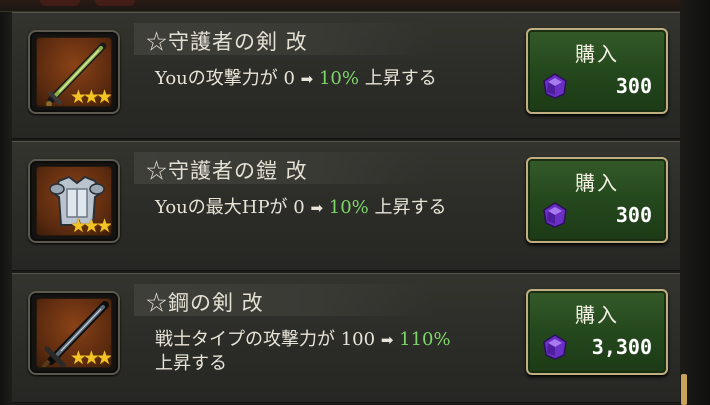  I want to click on item-description: Youの攻撃力が 0 ➡ 10% 上昇する, so click(296, 79).